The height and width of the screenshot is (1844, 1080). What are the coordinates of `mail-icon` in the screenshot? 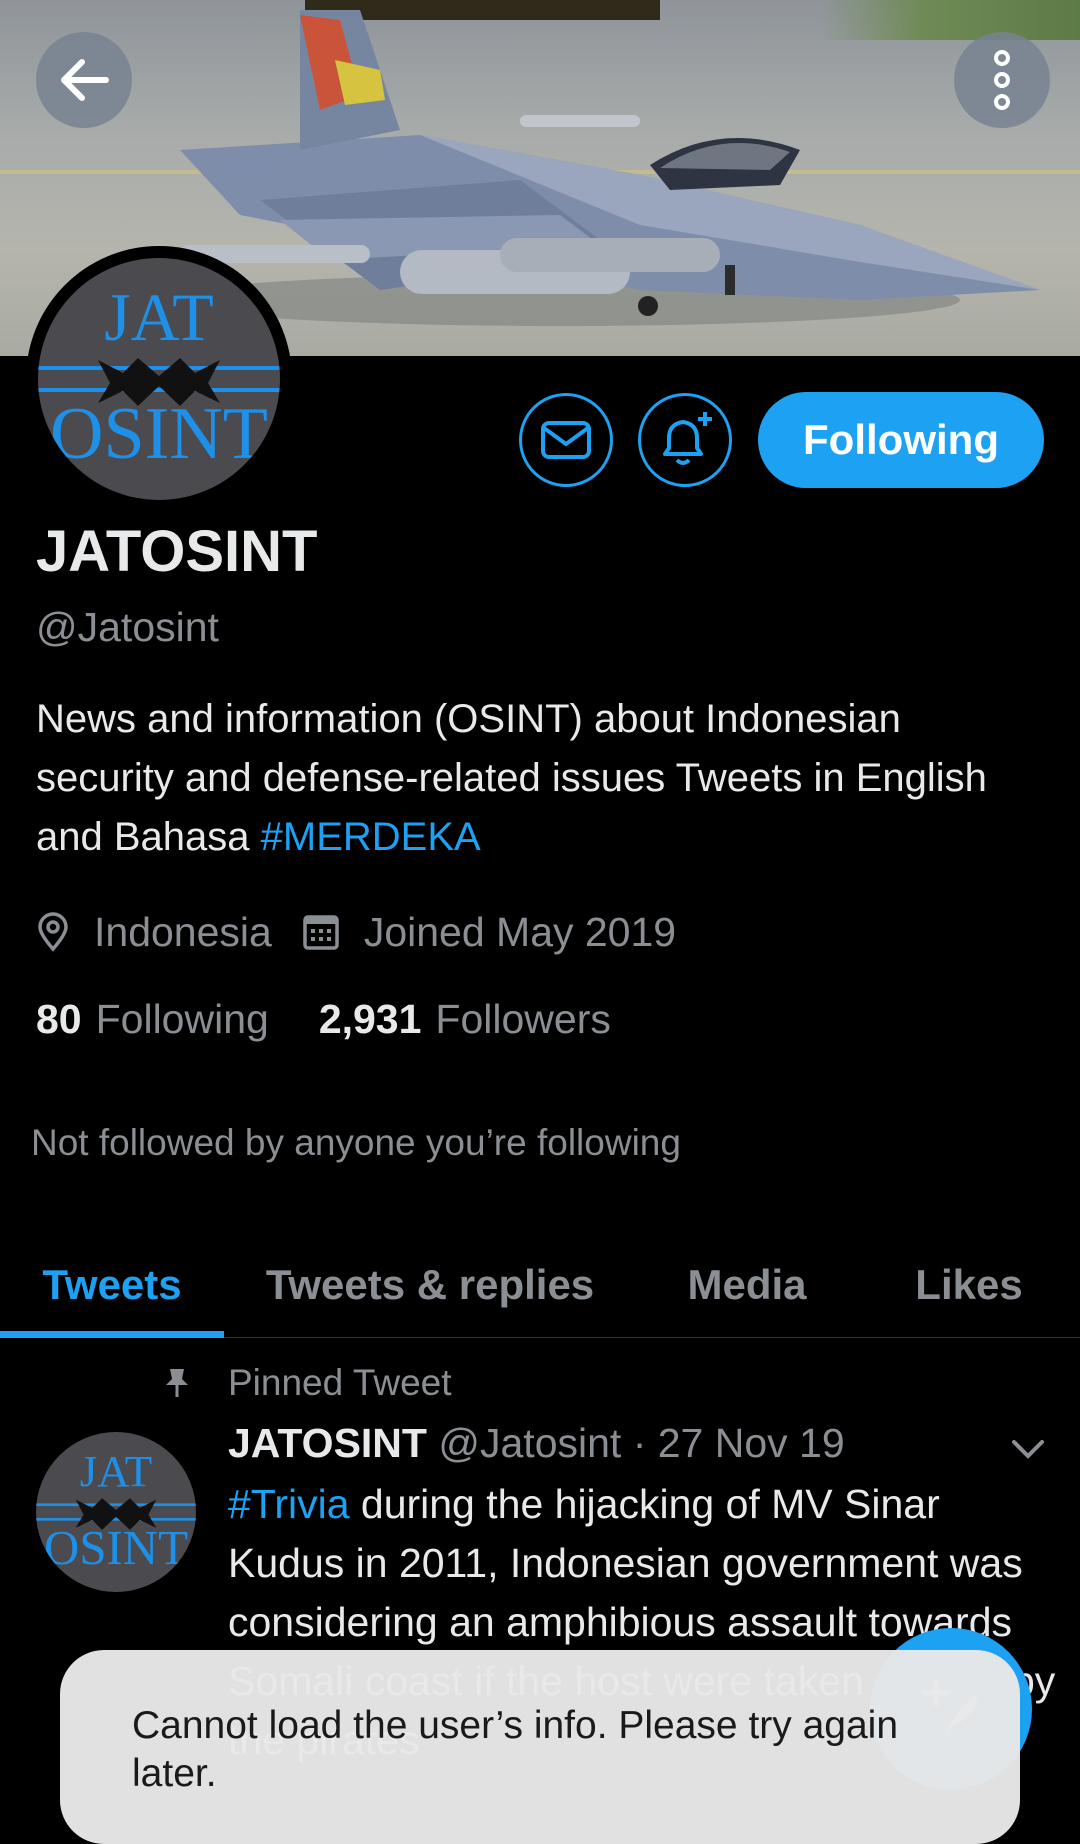 It's located at (566, 440).